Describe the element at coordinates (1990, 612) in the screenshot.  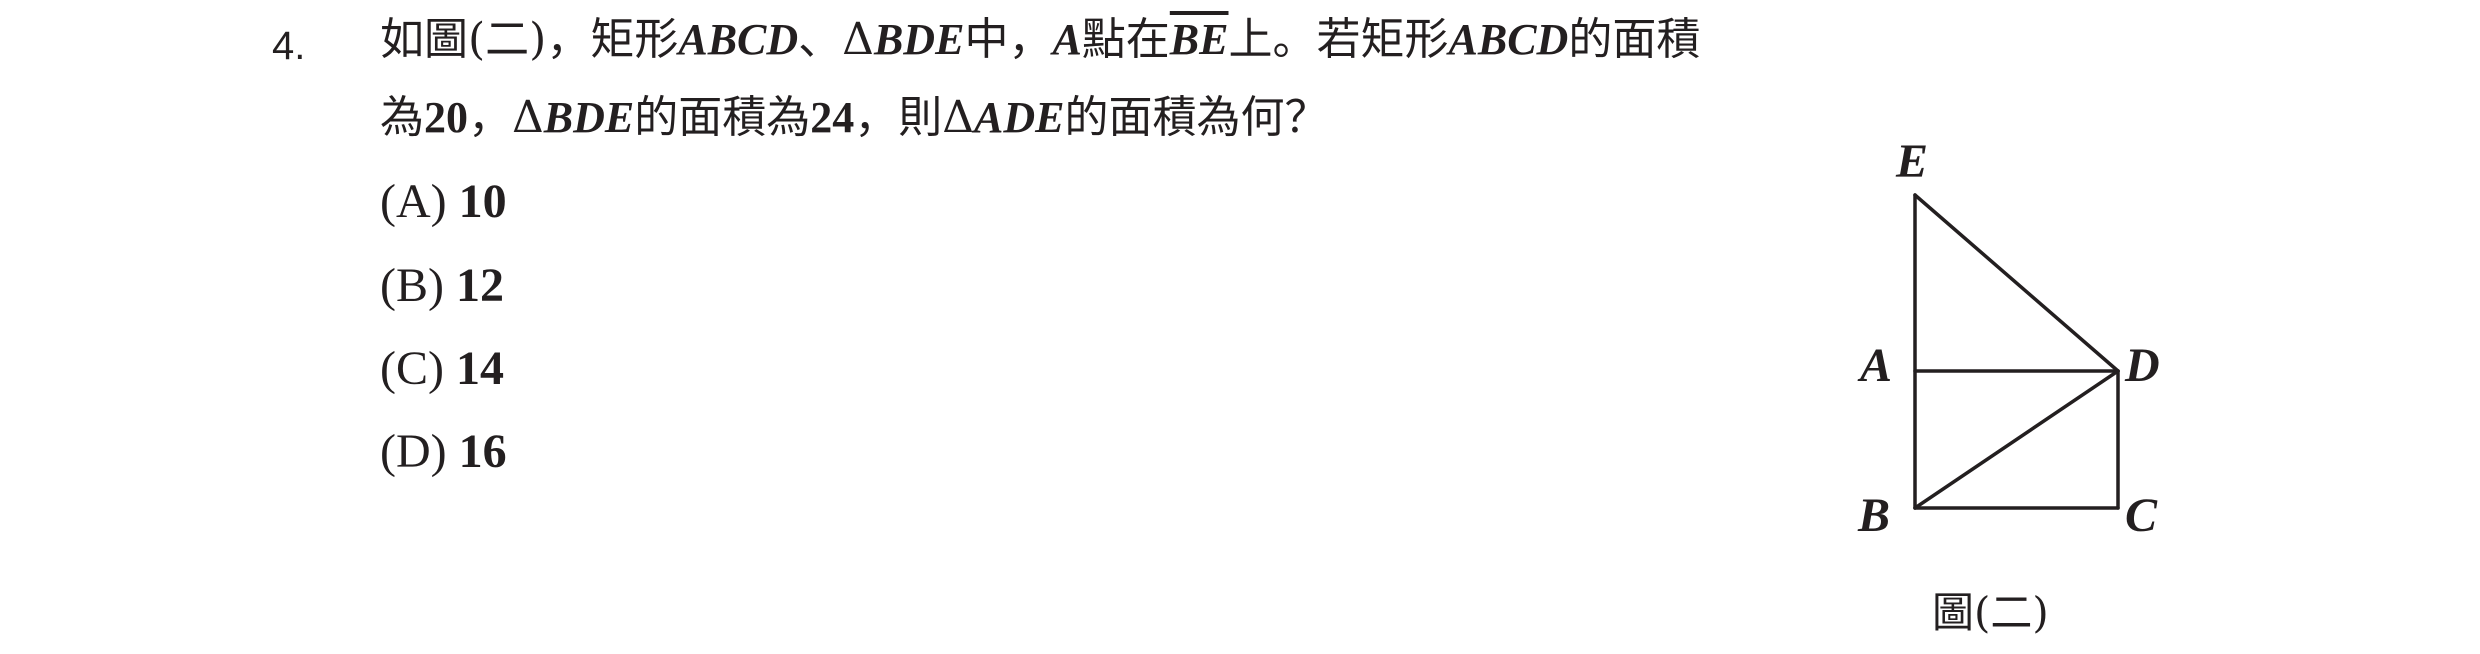
I see `figure-caption: 圖(二)` at that location.